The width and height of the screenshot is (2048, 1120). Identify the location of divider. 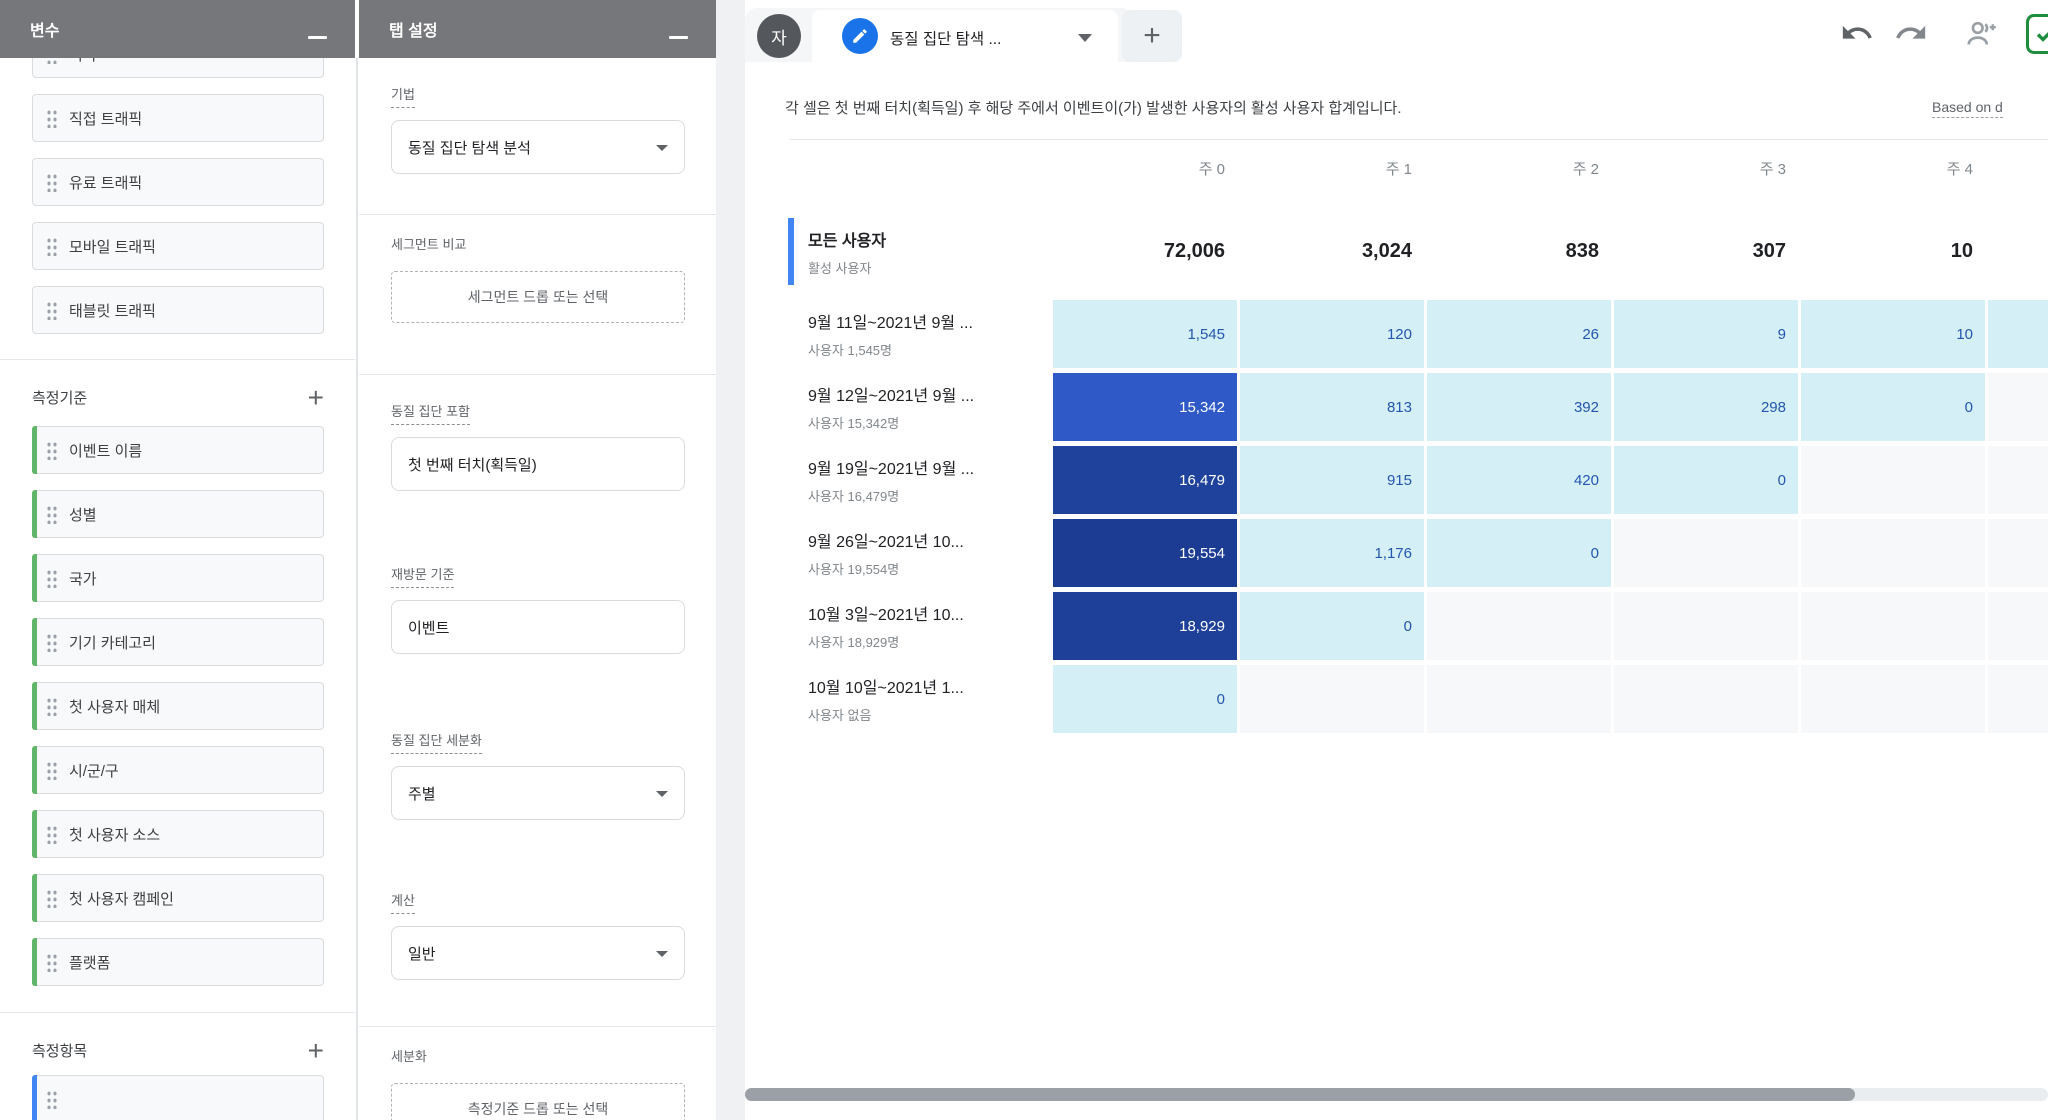
(537, 1026).